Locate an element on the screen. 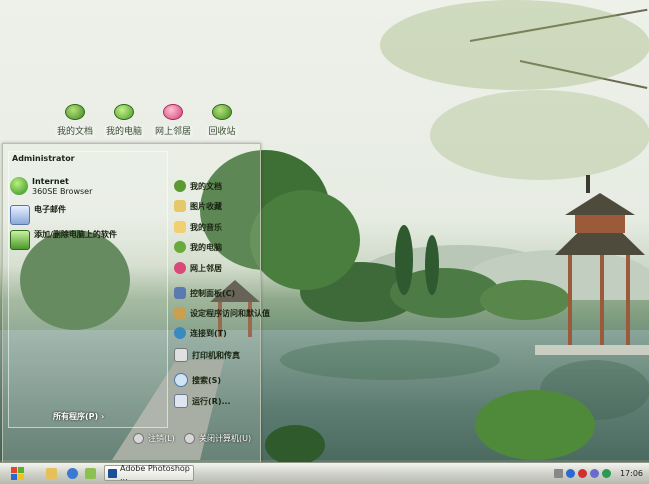  menu-item-connect-to: 连接到(T) is located at coordinates (200, 333).